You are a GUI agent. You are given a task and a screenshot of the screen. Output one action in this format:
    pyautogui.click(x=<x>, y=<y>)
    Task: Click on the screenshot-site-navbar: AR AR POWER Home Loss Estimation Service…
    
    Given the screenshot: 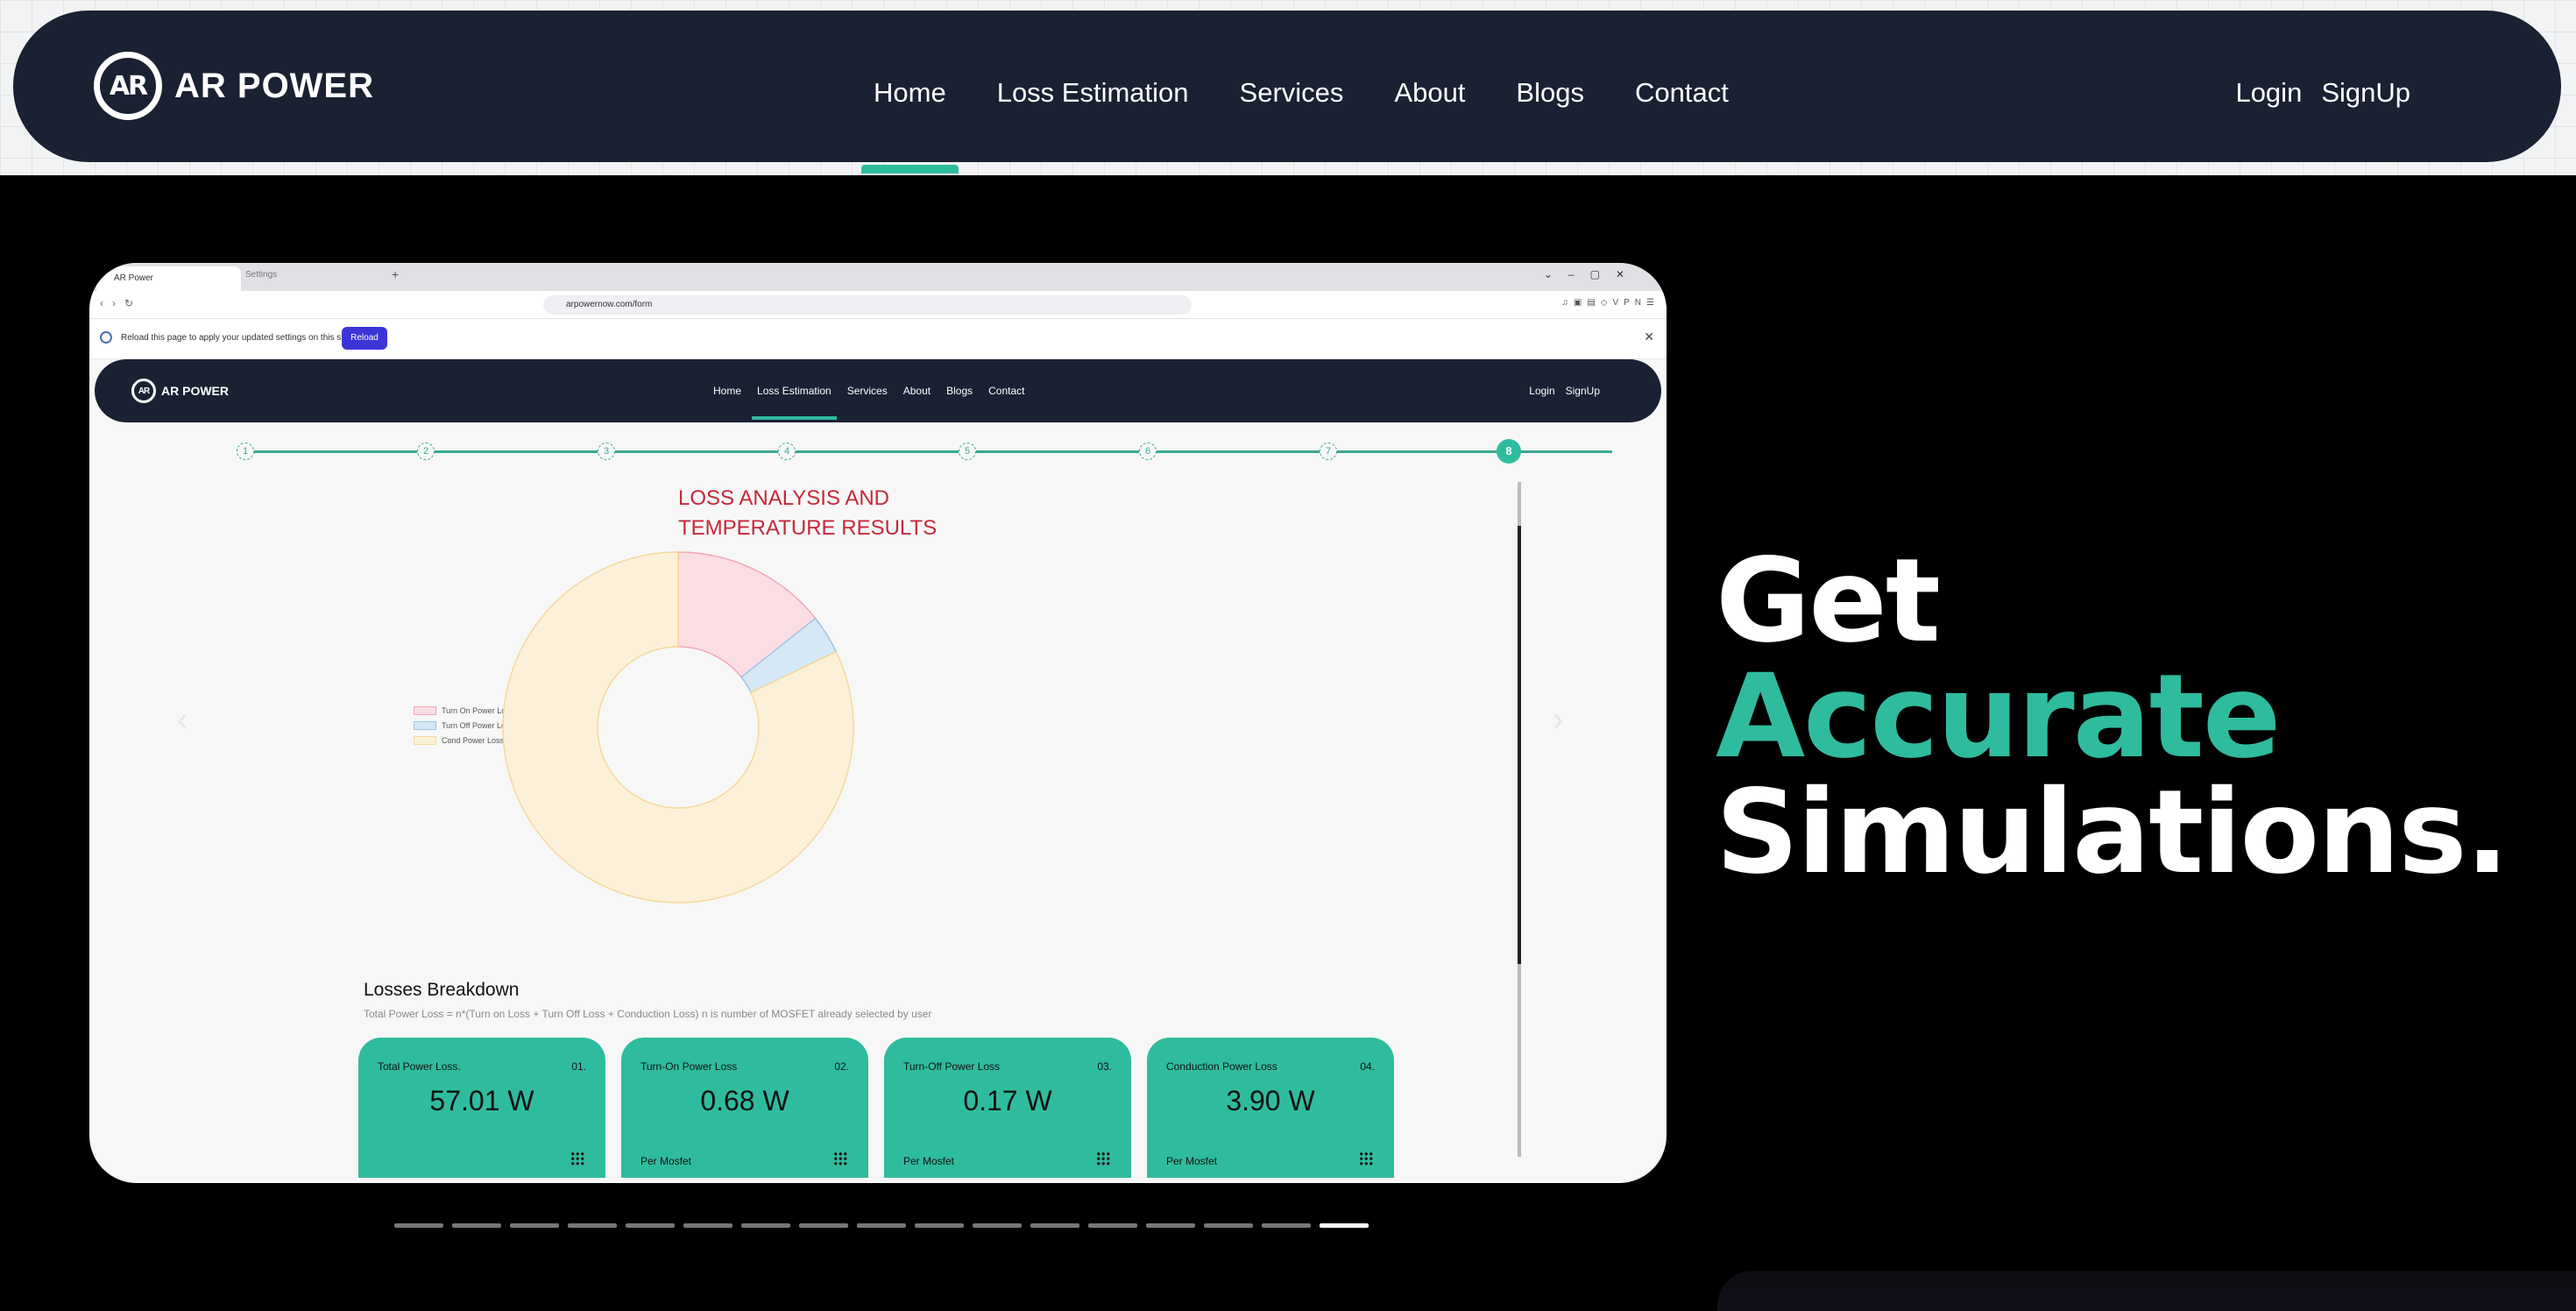 What is the action you would take?
    pyautogui.click(x=878, y=390)
    